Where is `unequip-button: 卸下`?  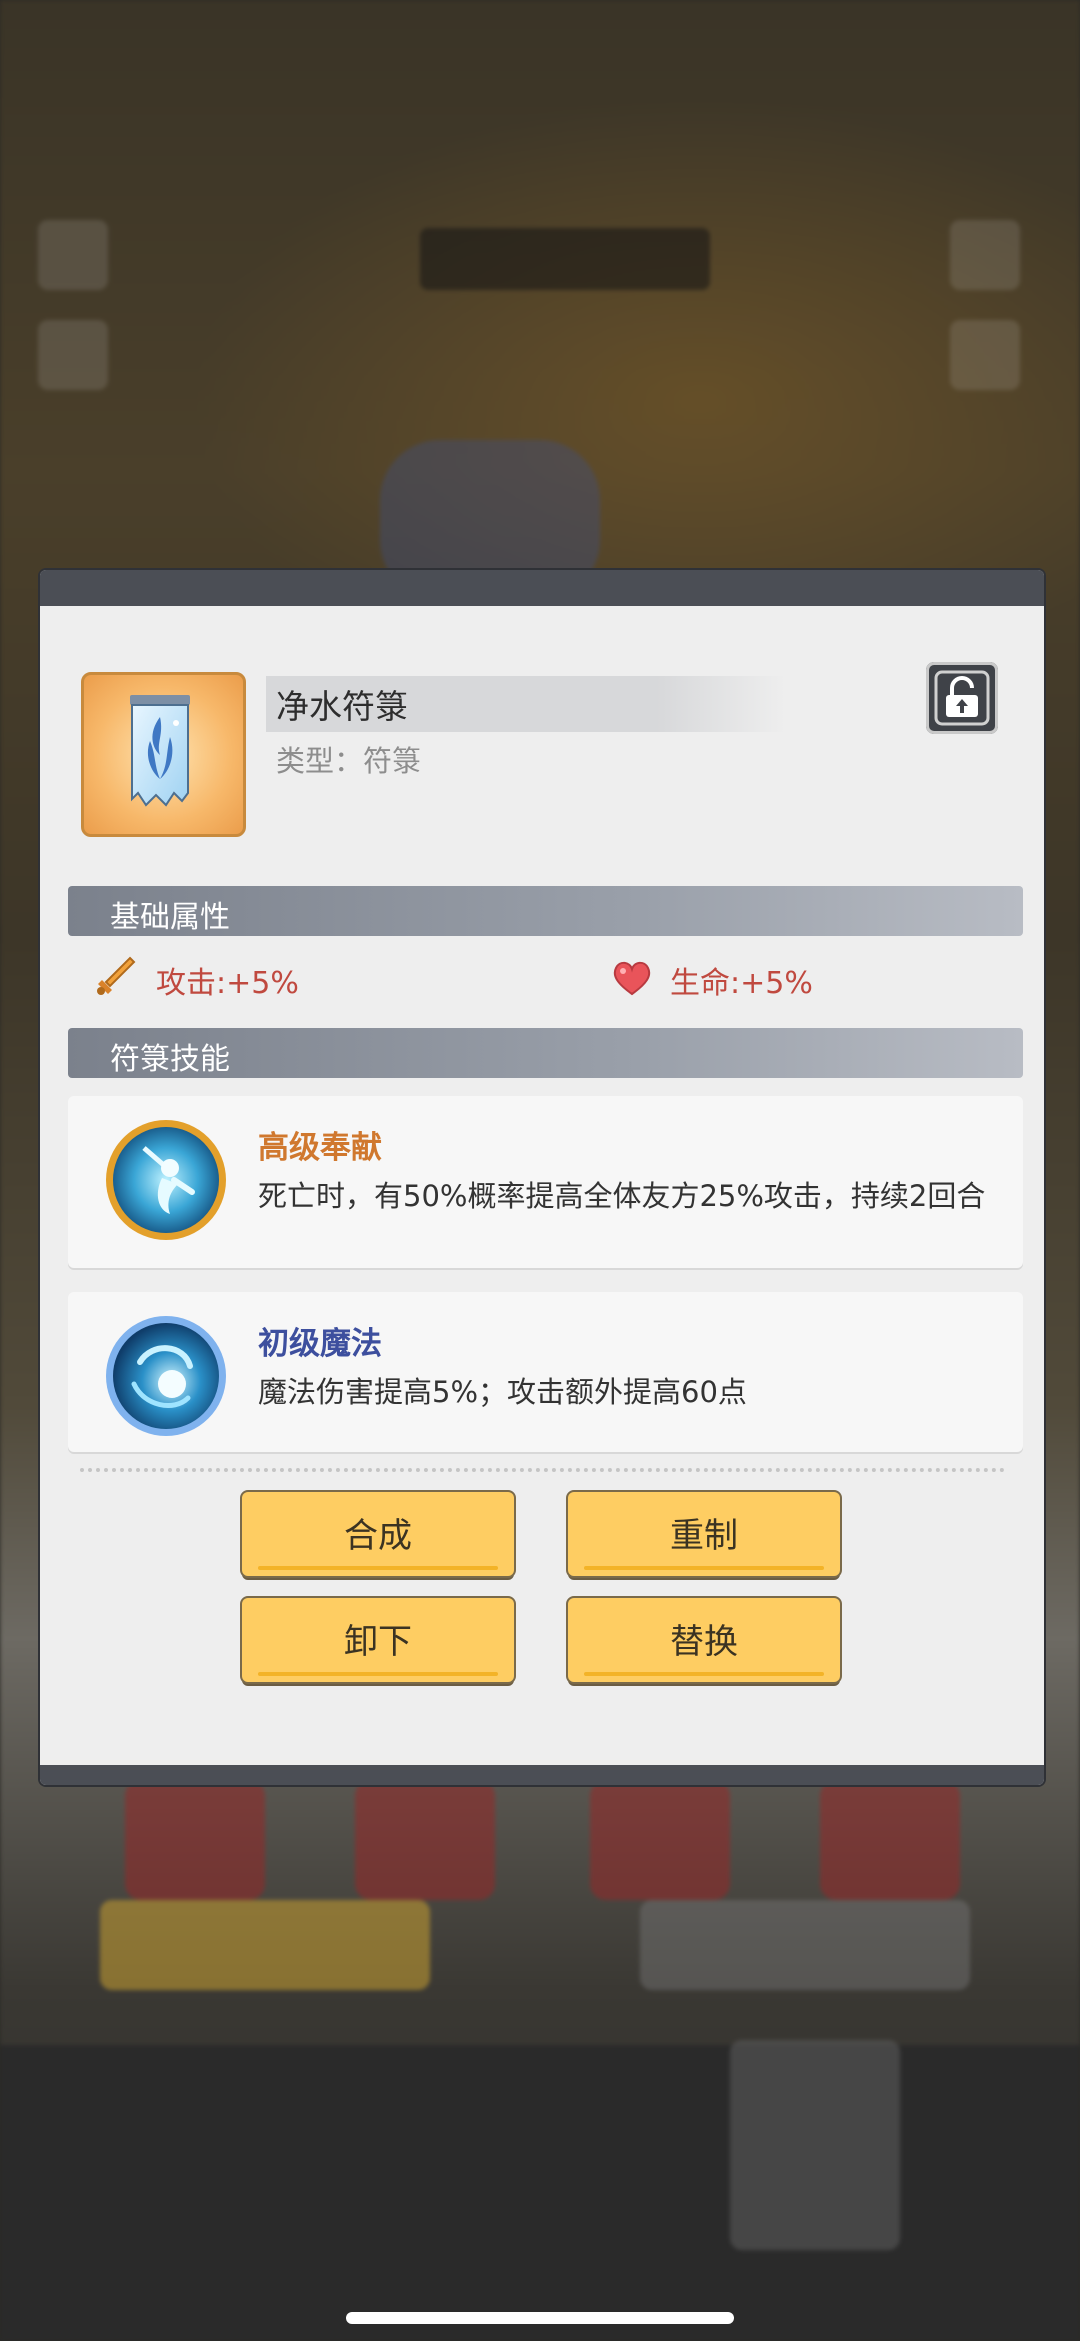
unequip-button: 卸下 is located at coordinates (378, 1640).